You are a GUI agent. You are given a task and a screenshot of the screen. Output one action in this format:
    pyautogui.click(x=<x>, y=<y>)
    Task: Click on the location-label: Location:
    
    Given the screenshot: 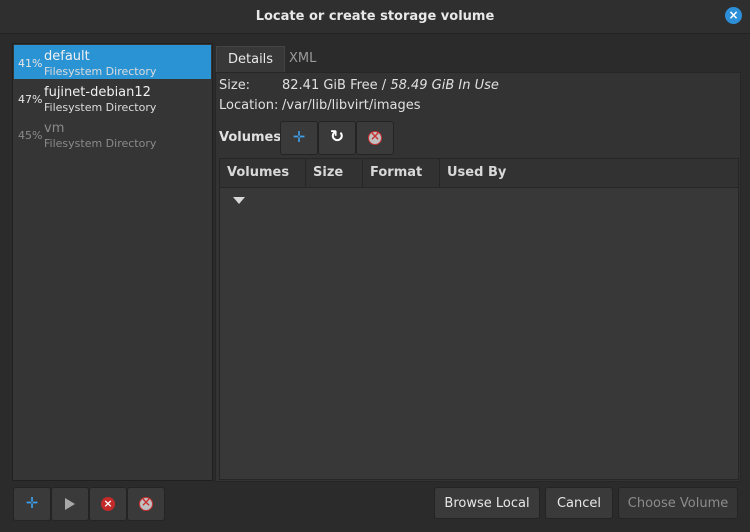 What is the action you would take?
    pyautogui.click(x=249, y=105)
    